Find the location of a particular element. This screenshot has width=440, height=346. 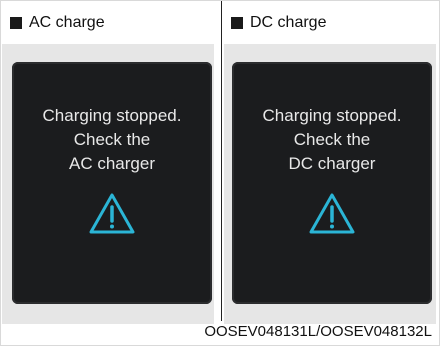

figure-caption: OOSEV048131L/OOSEV048132L is located at coordinates (318, 331).